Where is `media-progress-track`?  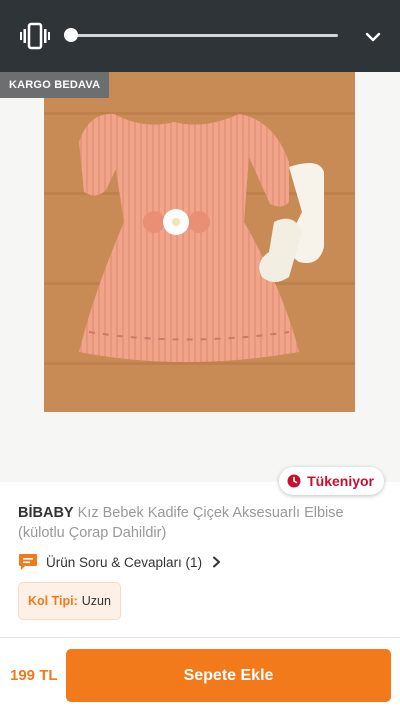 media-progress-track is located at coordinates (204, 35).